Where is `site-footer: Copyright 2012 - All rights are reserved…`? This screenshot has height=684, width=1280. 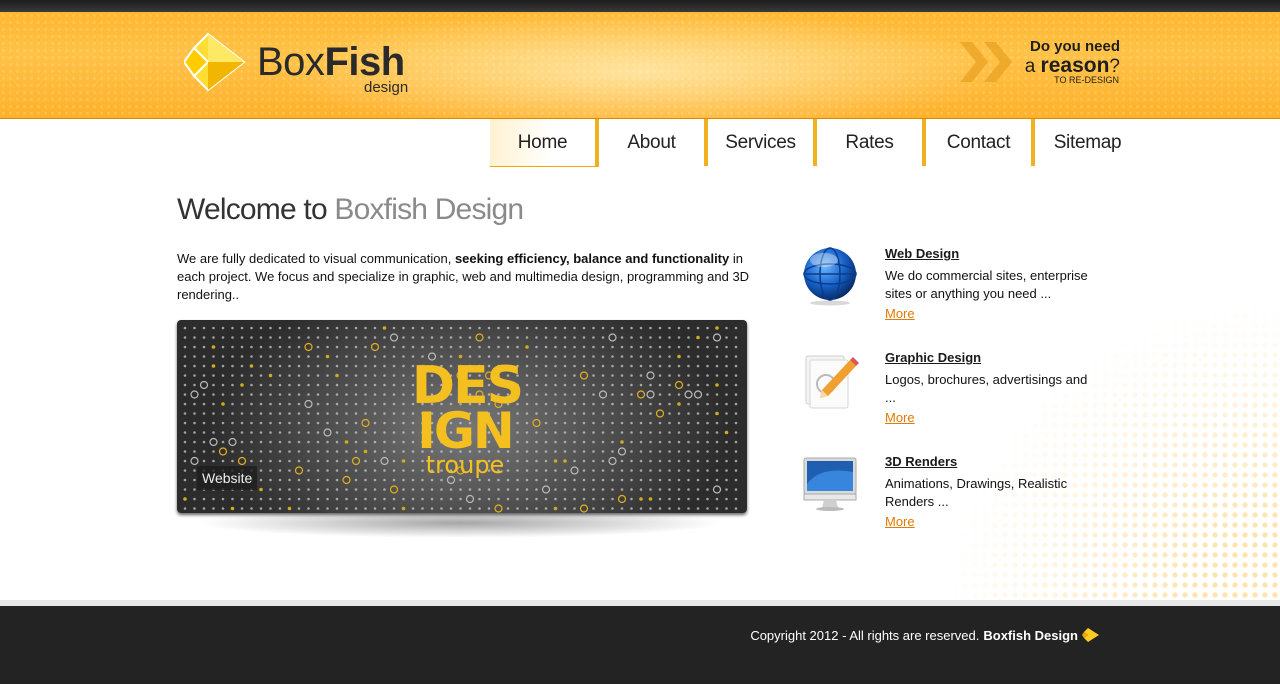
site-footer: Copyright 2012 - All rights are reserved… is located at coordinates (640, 645).